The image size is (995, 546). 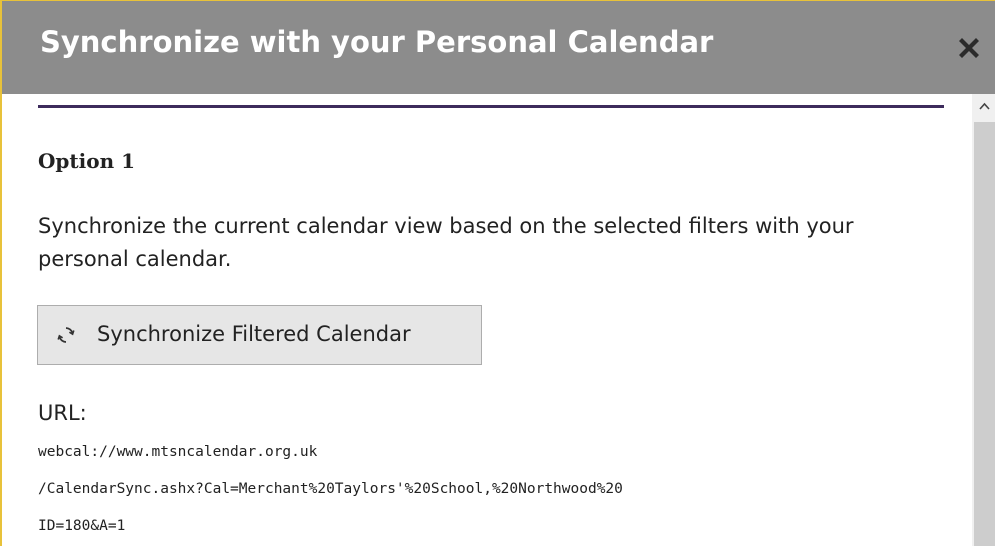 I want to click on dialog-title: Synchronize with your Personal Calendar, so click(x=377, y=42).